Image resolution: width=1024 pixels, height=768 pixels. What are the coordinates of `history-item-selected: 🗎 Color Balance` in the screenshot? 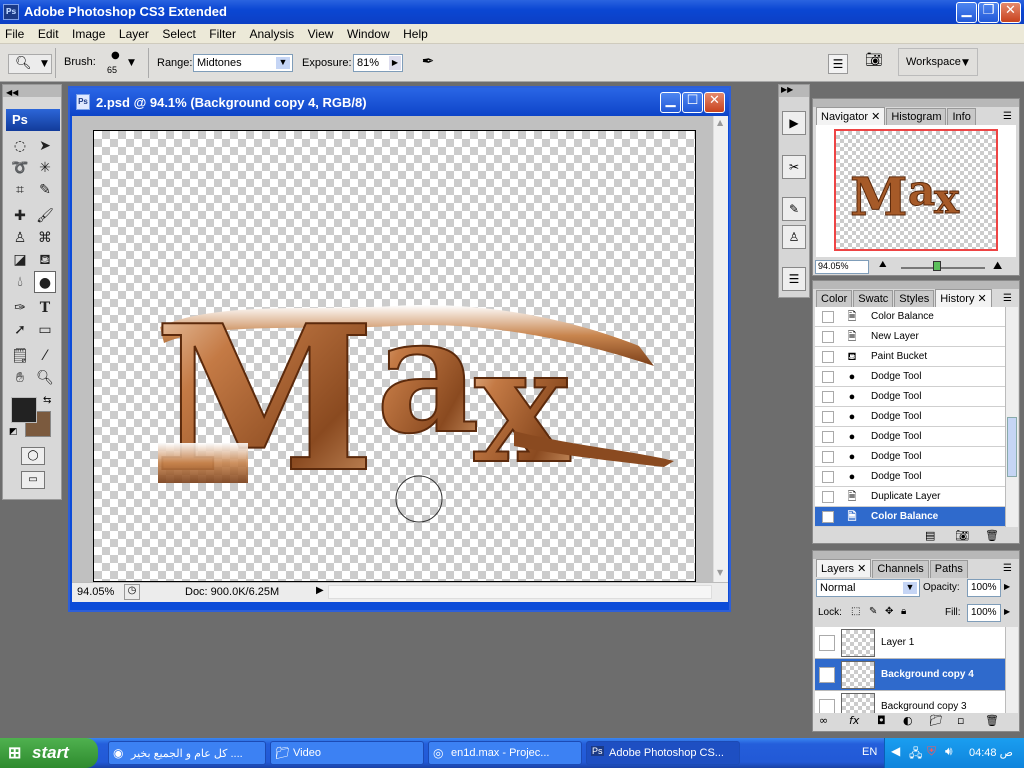 It's located at (910, 517).